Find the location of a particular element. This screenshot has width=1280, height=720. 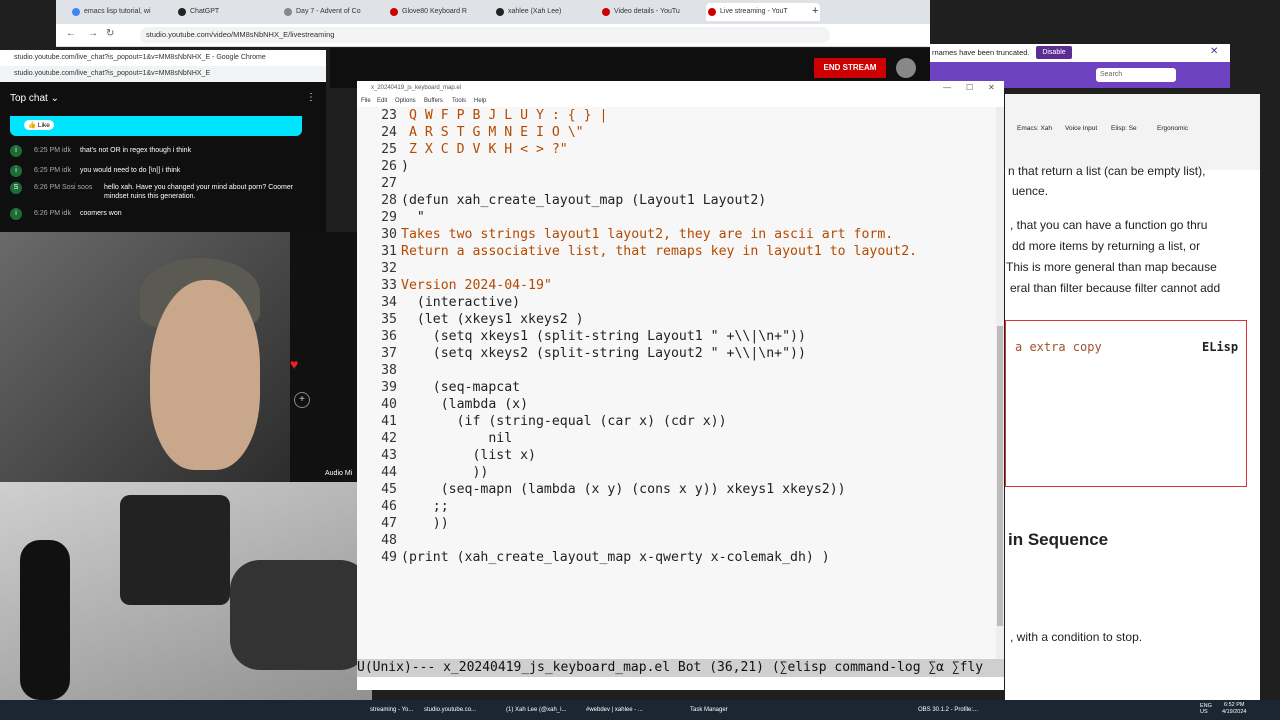

disable-button: Disable is located at coordinates (1054, 52).